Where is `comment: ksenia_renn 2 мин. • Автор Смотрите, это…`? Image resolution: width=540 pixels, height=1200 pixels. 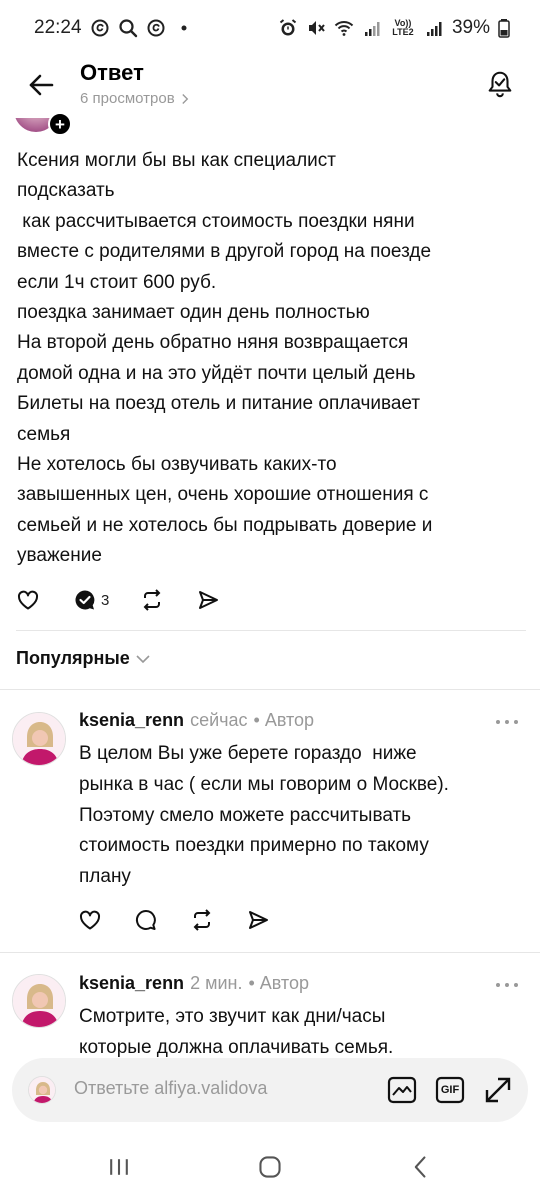
comment: ksenia_renn 2 мин. • Автор Смотрите, это… is located at coordinates (270, 1013).